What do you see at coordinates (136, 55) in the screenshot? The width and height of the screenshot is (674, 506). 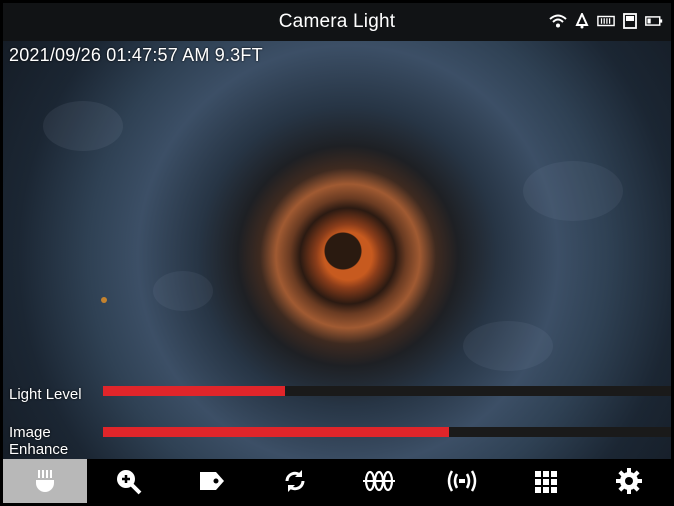 I see `timestamp-depth-readout: 2021/09/26 01:47:57 AM 9.3FT` at bounding box center [136, 55].